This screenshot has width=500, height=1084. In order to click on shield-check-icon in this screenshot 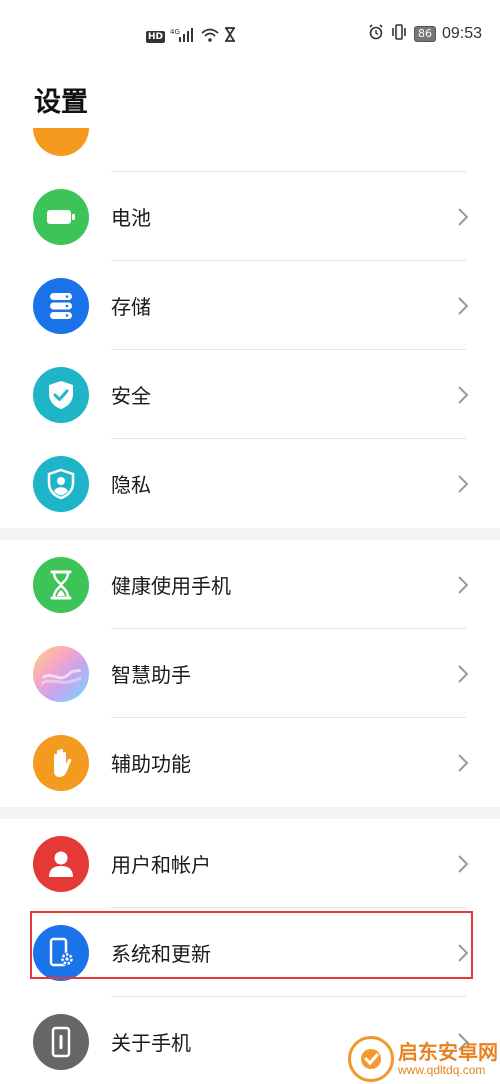, I will do `click(61, 394)`.